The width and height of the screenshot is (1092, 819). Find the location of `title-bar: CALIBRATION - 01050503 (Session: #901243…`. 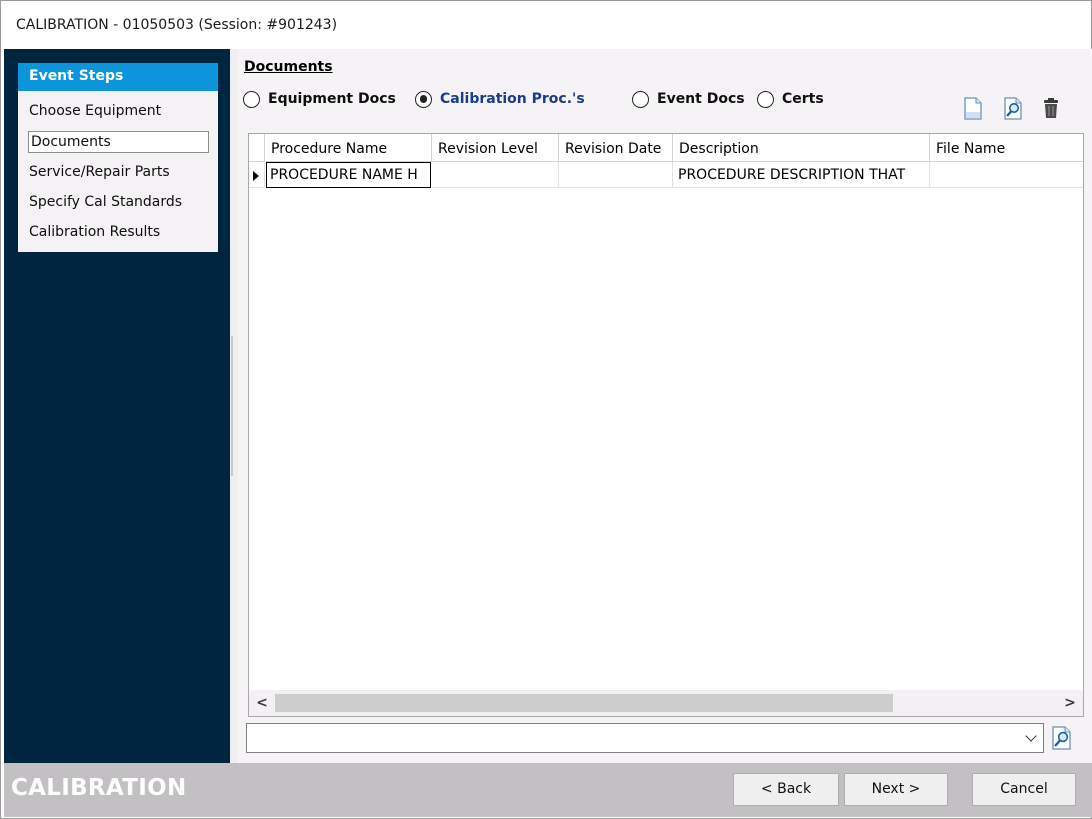

title-bar: CALIBRATION - 01050503 (Session: #901243… is located at coordinates (546, 25).